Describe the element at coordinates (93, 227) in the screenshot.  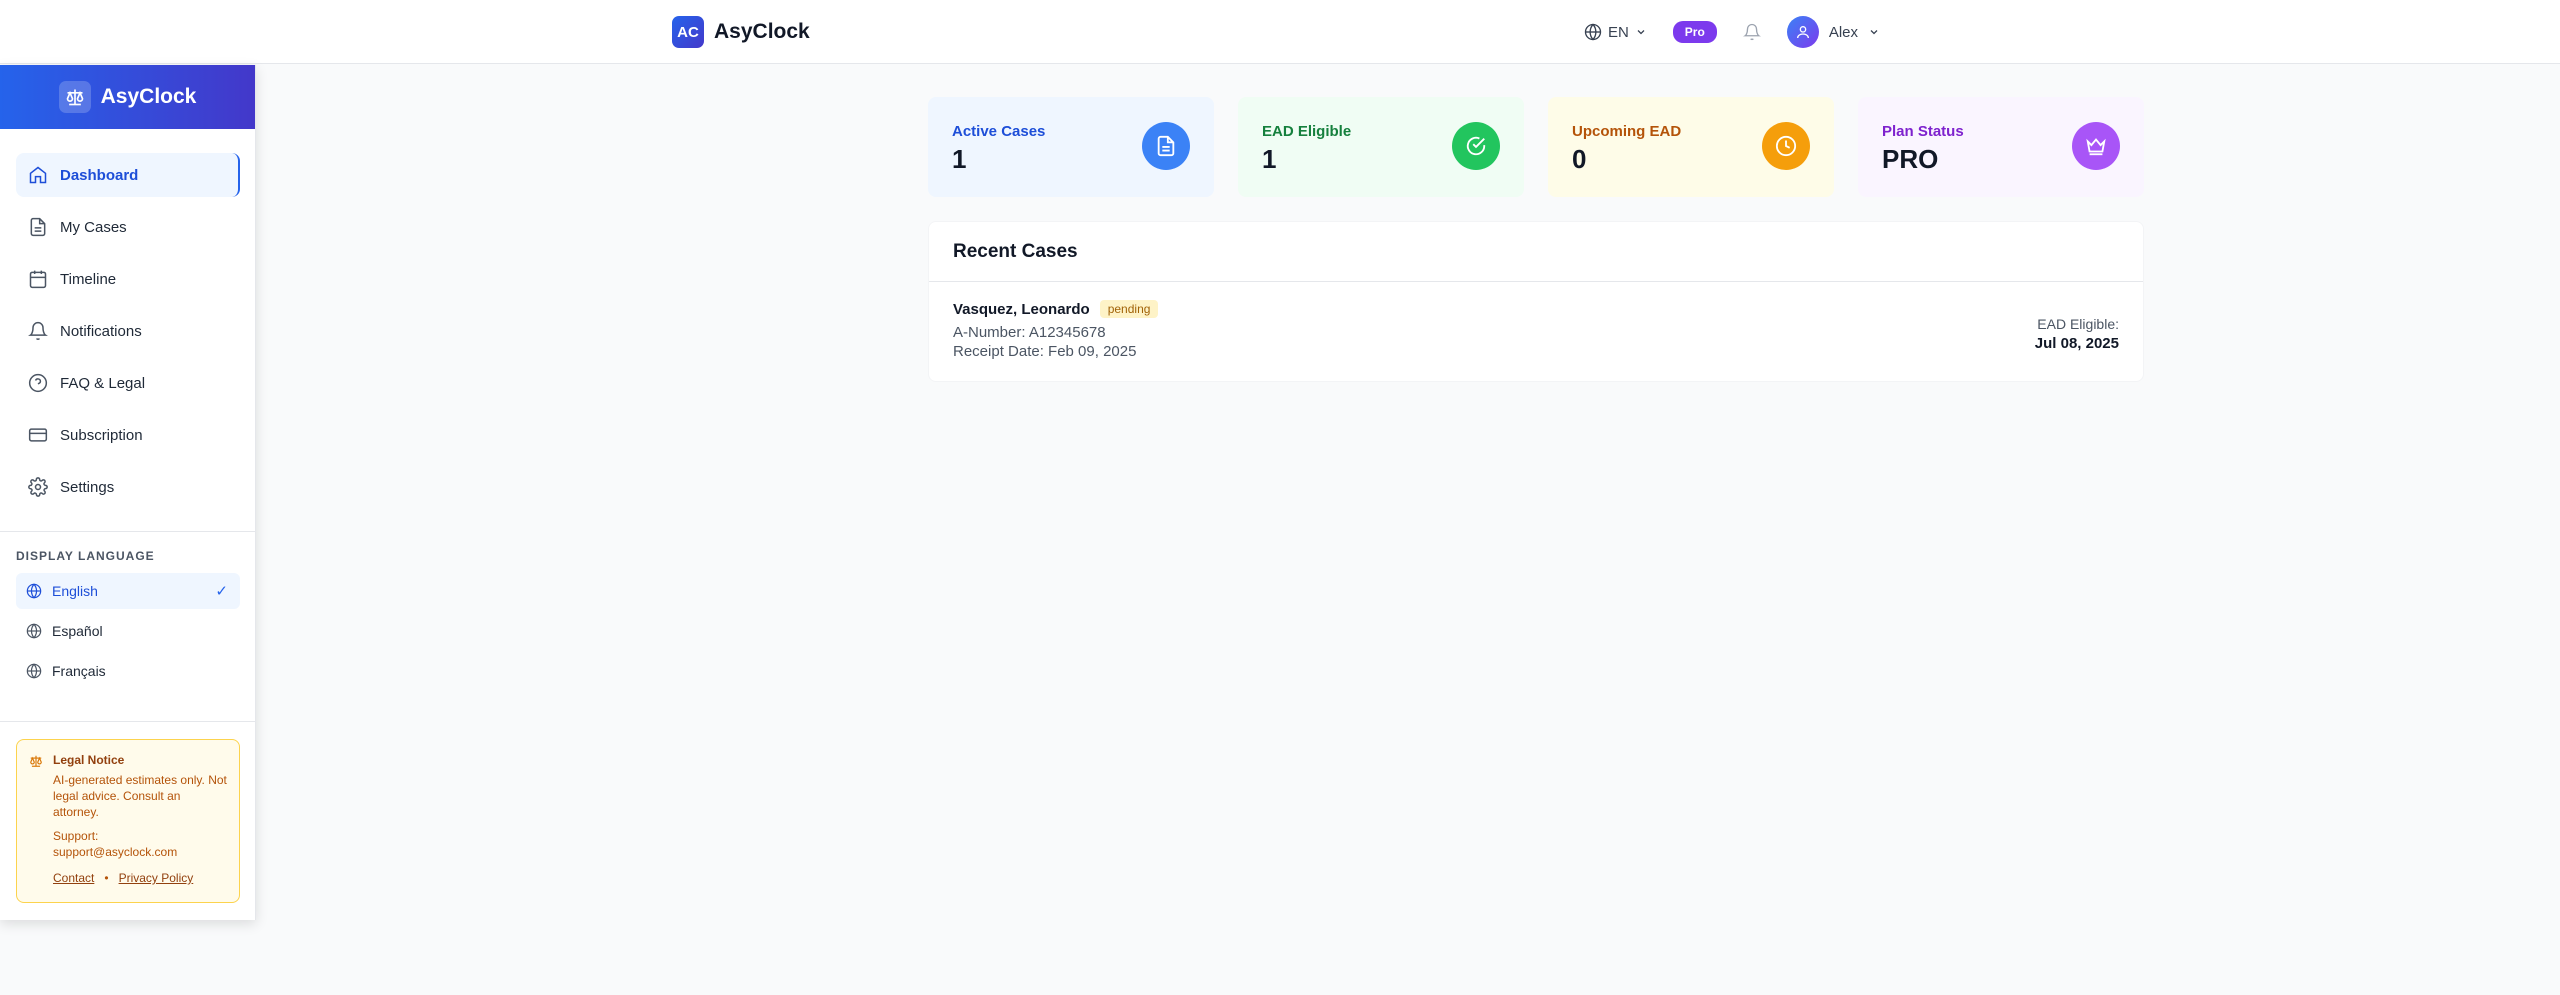
I see `sidebar-item-label: My Cases` at that location.